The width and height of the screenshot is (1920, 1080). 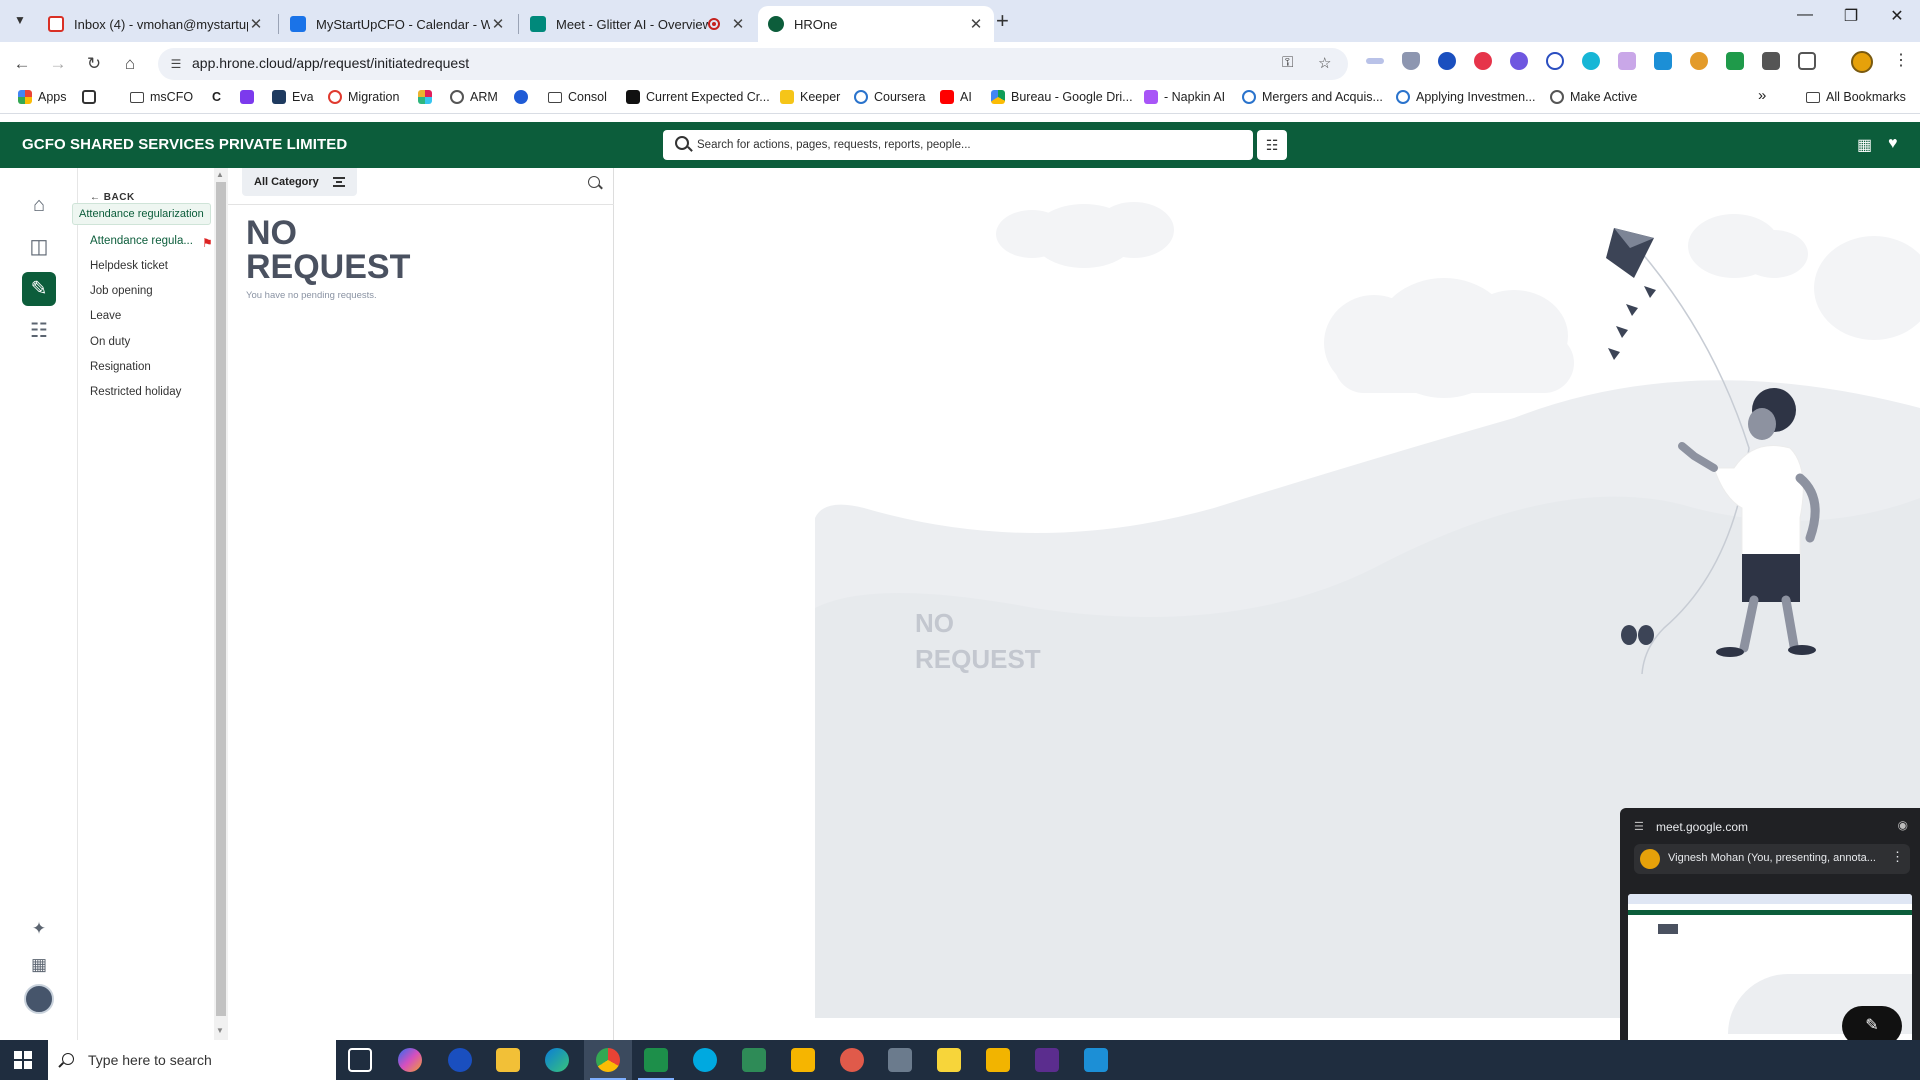 What do you see at coordinates (1447, 61) in the screenshot?
I see `onepassword-extension-icon` at bounding box center [1447, 61].